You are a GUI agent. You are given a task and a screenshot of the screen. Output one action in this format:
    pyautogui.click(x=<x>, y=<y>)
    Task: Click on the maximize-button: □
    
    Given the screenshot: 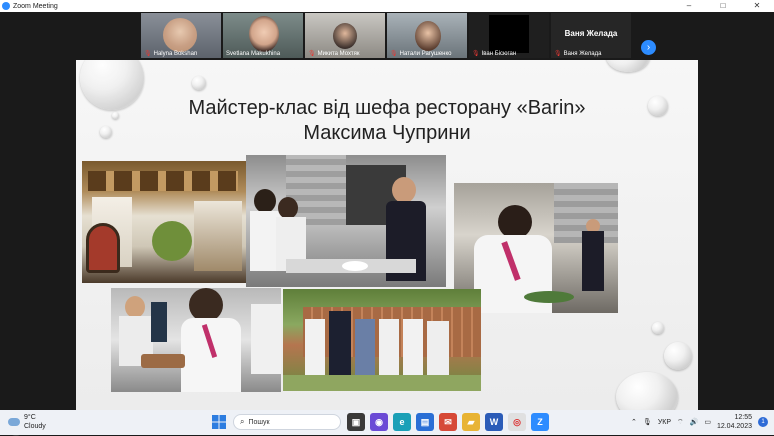 What is the action you would take?
    pyautogui.click(x=723, y=6)
    